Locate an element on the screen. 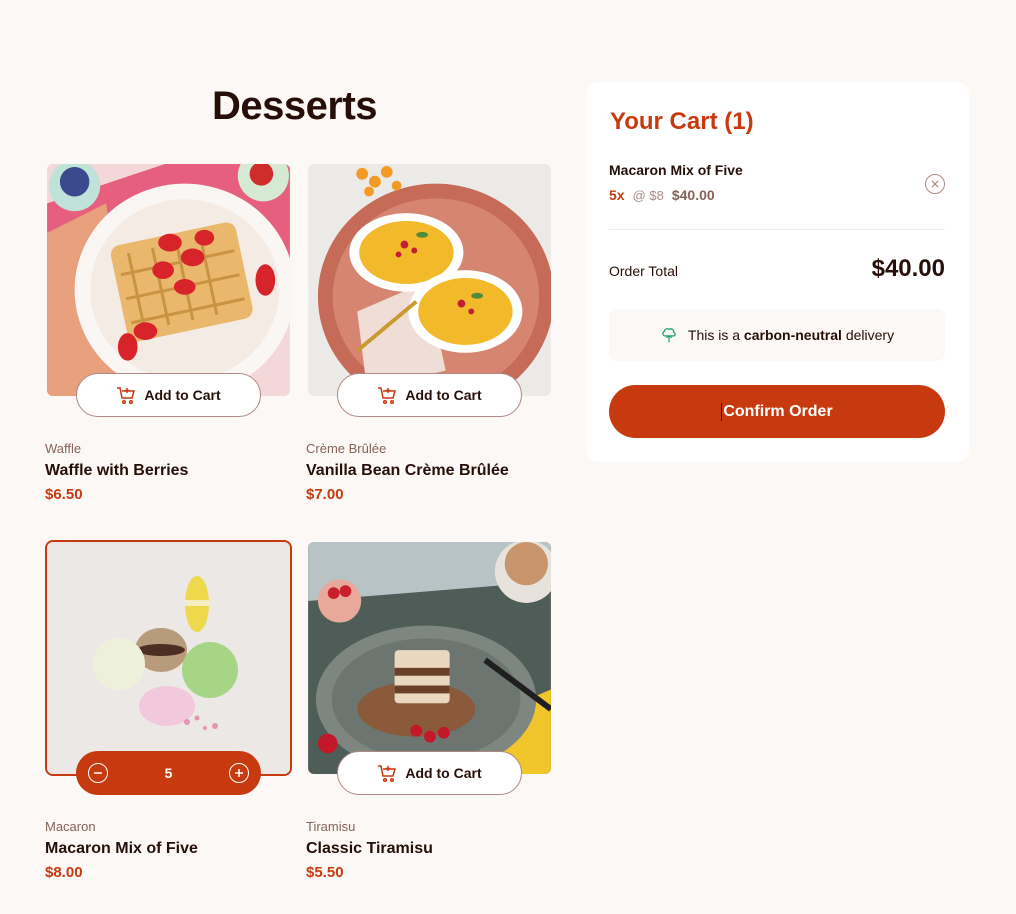 This screenshot has width=1016, height=914. product-image-macaron is located at coordinates (168, 658).